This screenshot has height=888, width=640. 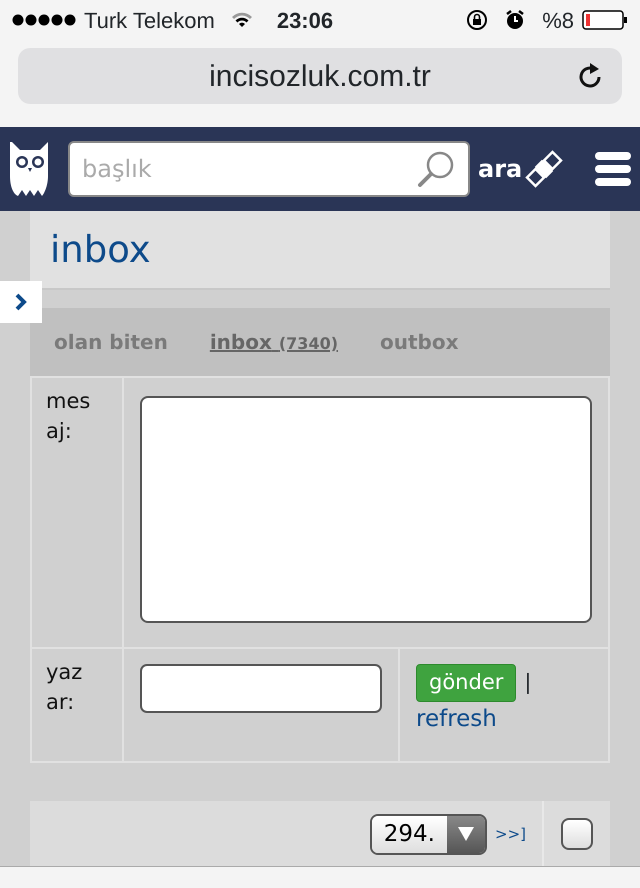 I want to click on search-button: ara, so click(x=500, y=169).